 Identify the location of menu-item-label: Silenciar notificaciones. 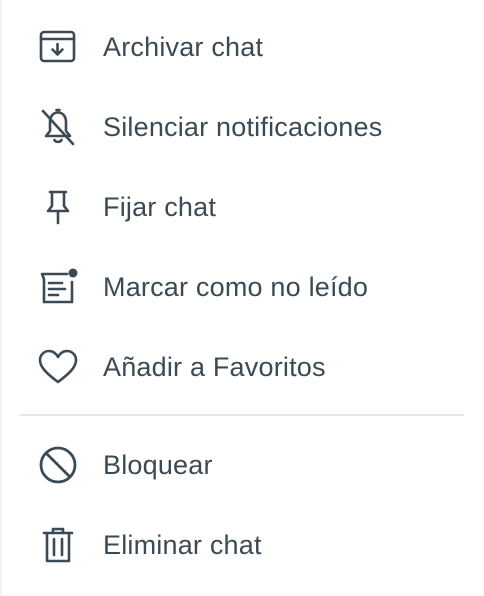
(243, 126).